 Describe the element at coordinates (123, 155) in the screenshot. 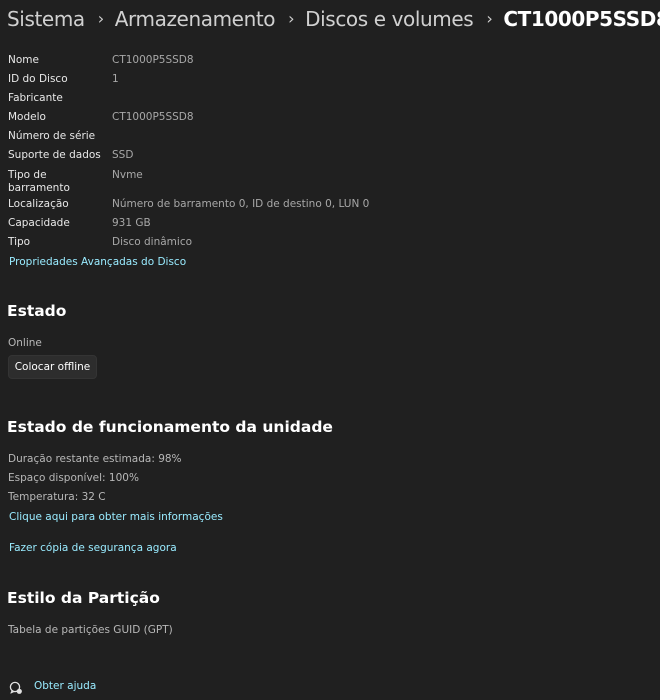

I see `property-value-media-type: SSD` at that location.